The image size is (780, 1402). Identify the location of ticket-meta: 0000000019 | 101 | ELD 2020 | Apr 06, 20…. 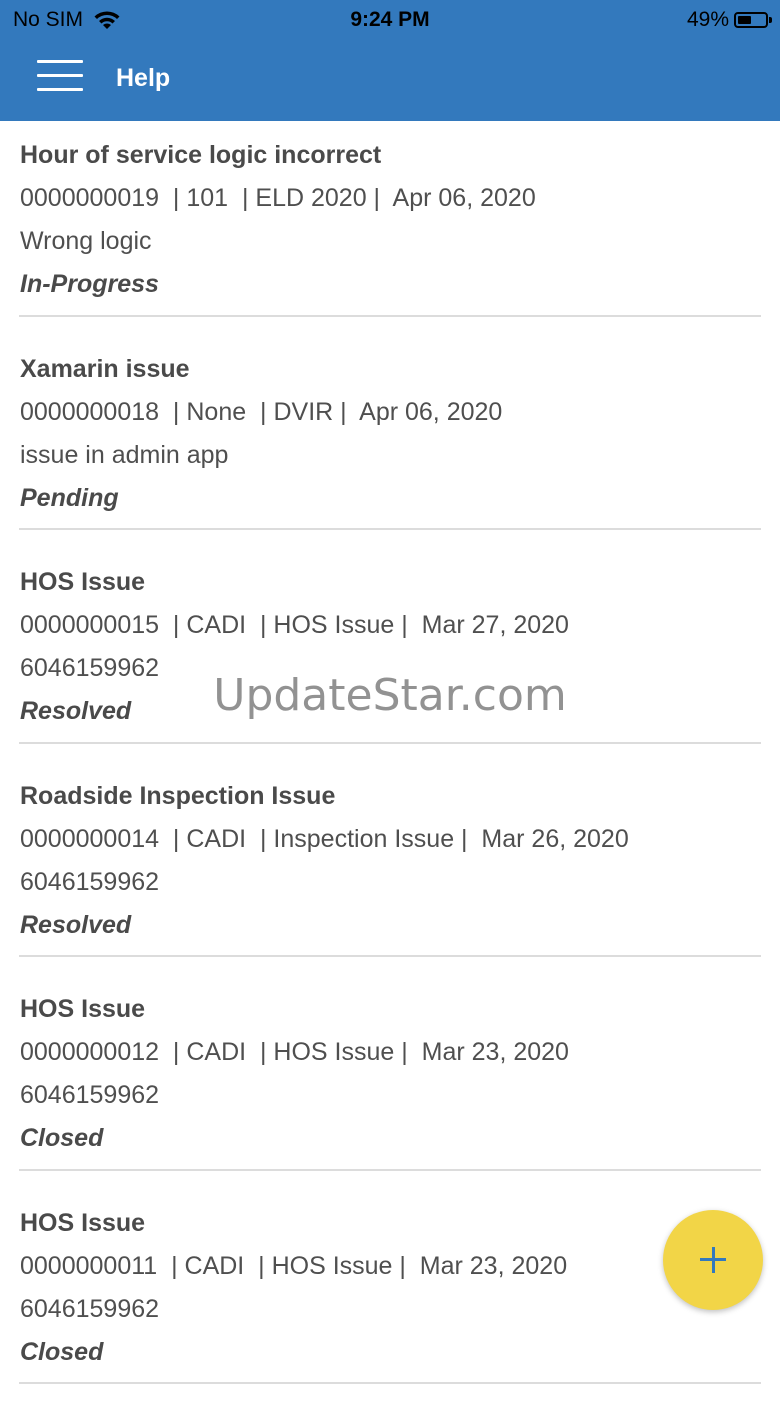
(278, 198).